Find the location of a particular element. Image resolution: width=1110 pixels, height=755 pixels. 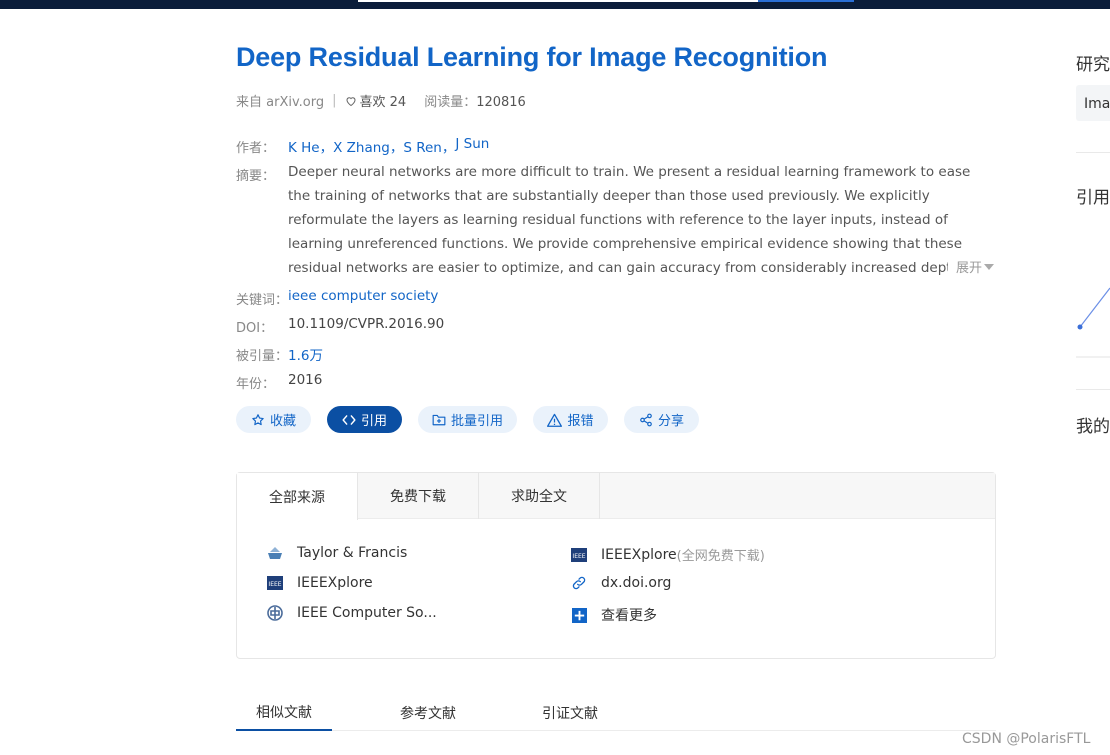

more-sources-button: 查看更多 is located at coordinates (614, 615).